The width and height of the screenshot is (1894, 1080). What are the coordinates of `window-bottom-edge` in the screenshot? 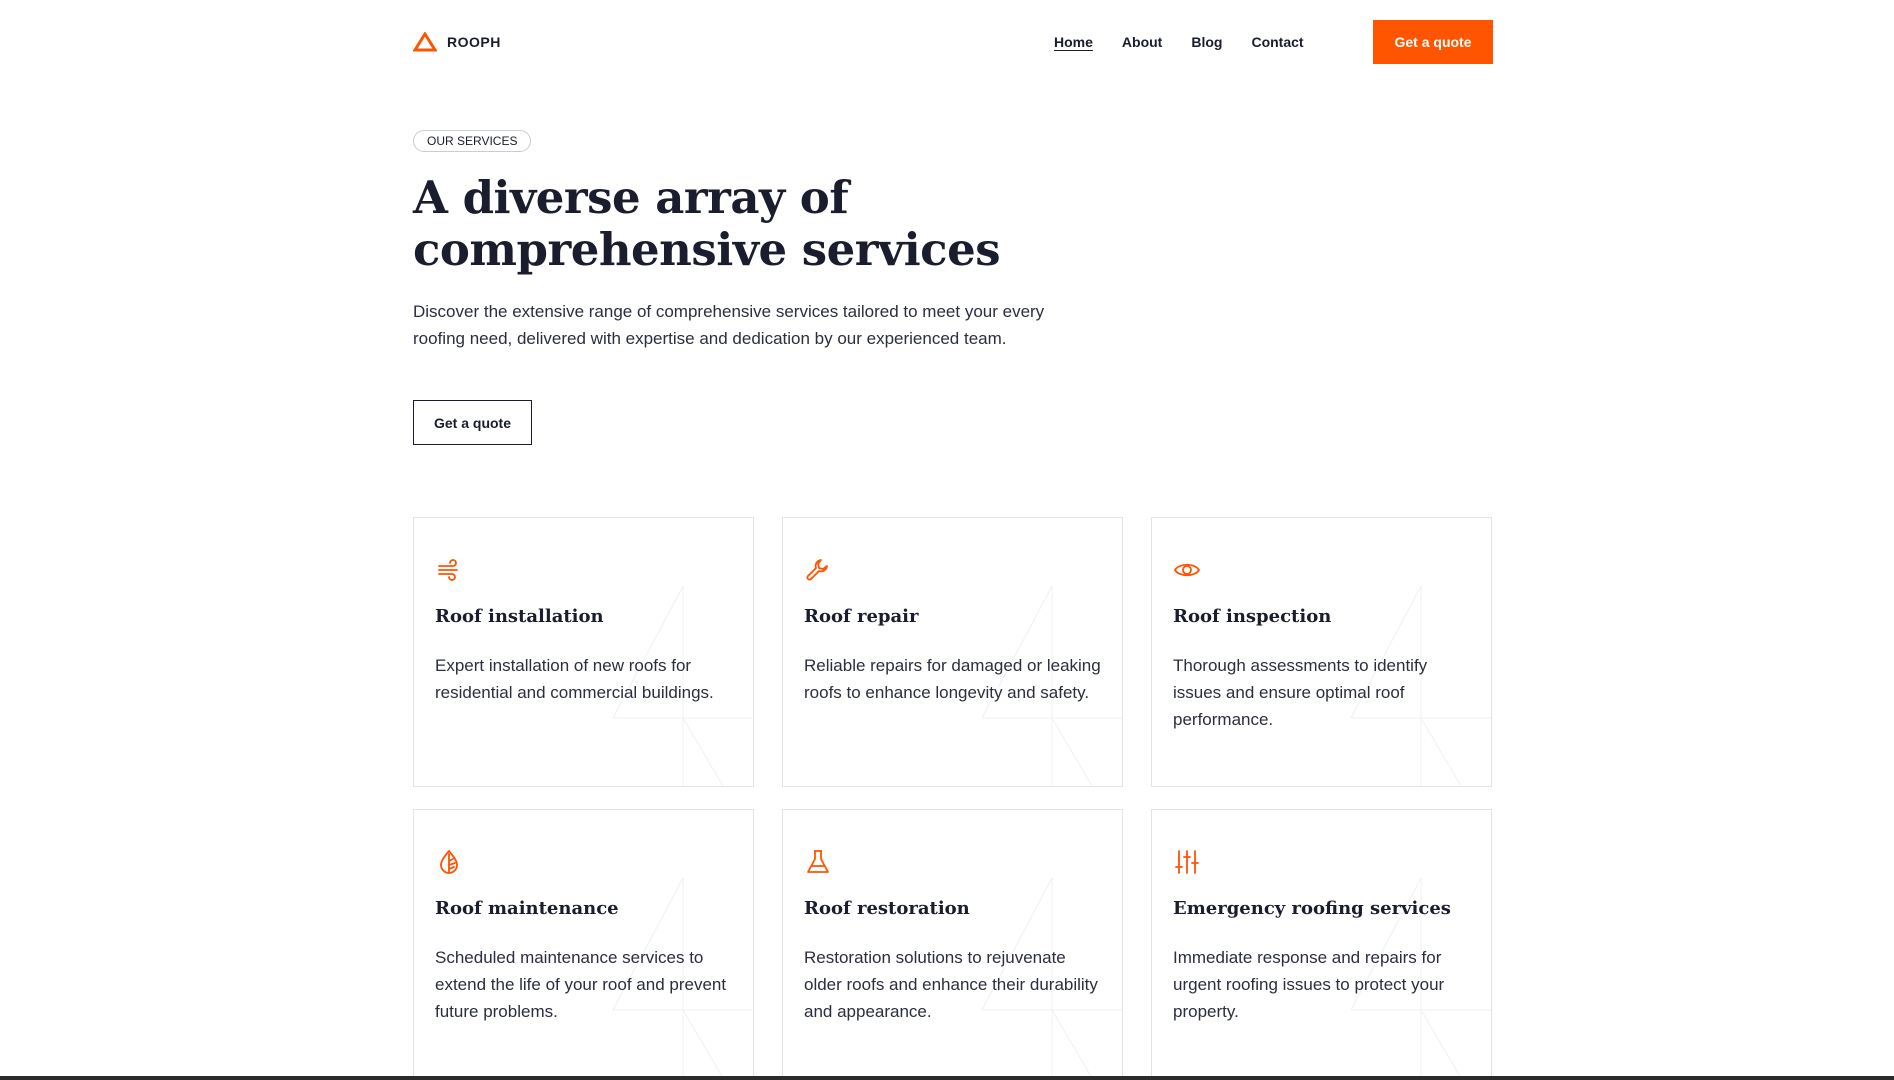 It's located at (947, 1078).